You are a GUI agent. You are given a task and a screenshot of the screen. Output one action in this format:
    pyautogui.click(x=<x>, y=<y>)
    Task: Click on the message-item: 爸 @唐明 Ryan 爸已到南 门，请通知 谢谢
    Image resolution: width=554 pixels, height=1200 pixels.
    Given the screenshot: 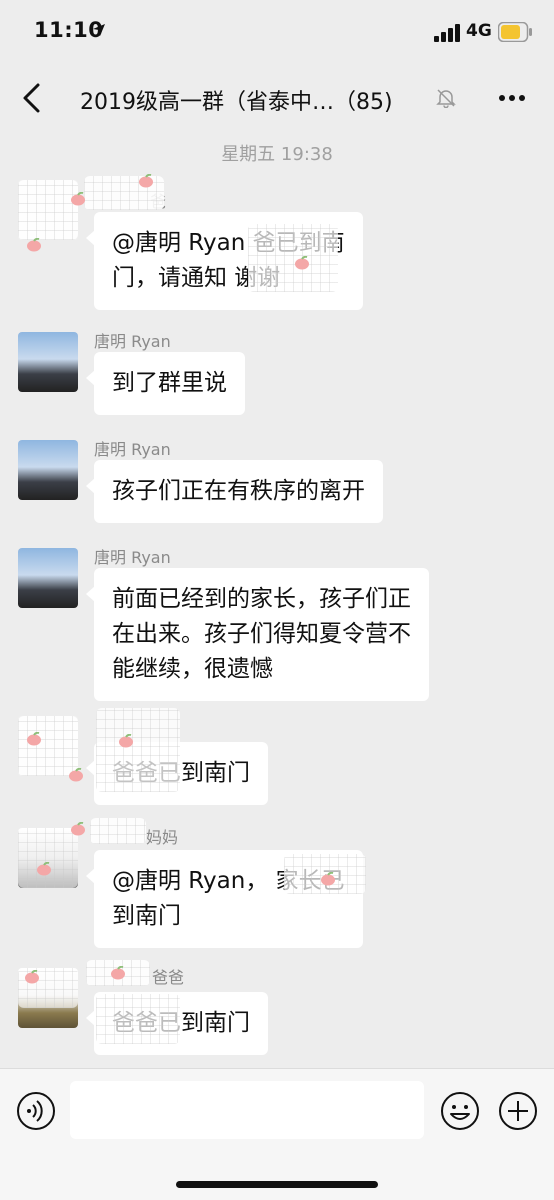 What is the action you would take?
    pyautogui.click(x=277, y=245)
    